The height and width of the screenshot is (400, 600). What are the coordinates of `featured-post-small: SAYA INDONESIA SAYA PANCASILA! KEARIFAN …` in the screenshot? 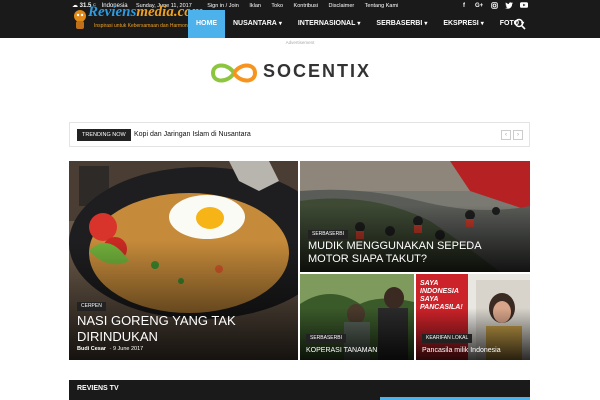 It's located at (473, 317).